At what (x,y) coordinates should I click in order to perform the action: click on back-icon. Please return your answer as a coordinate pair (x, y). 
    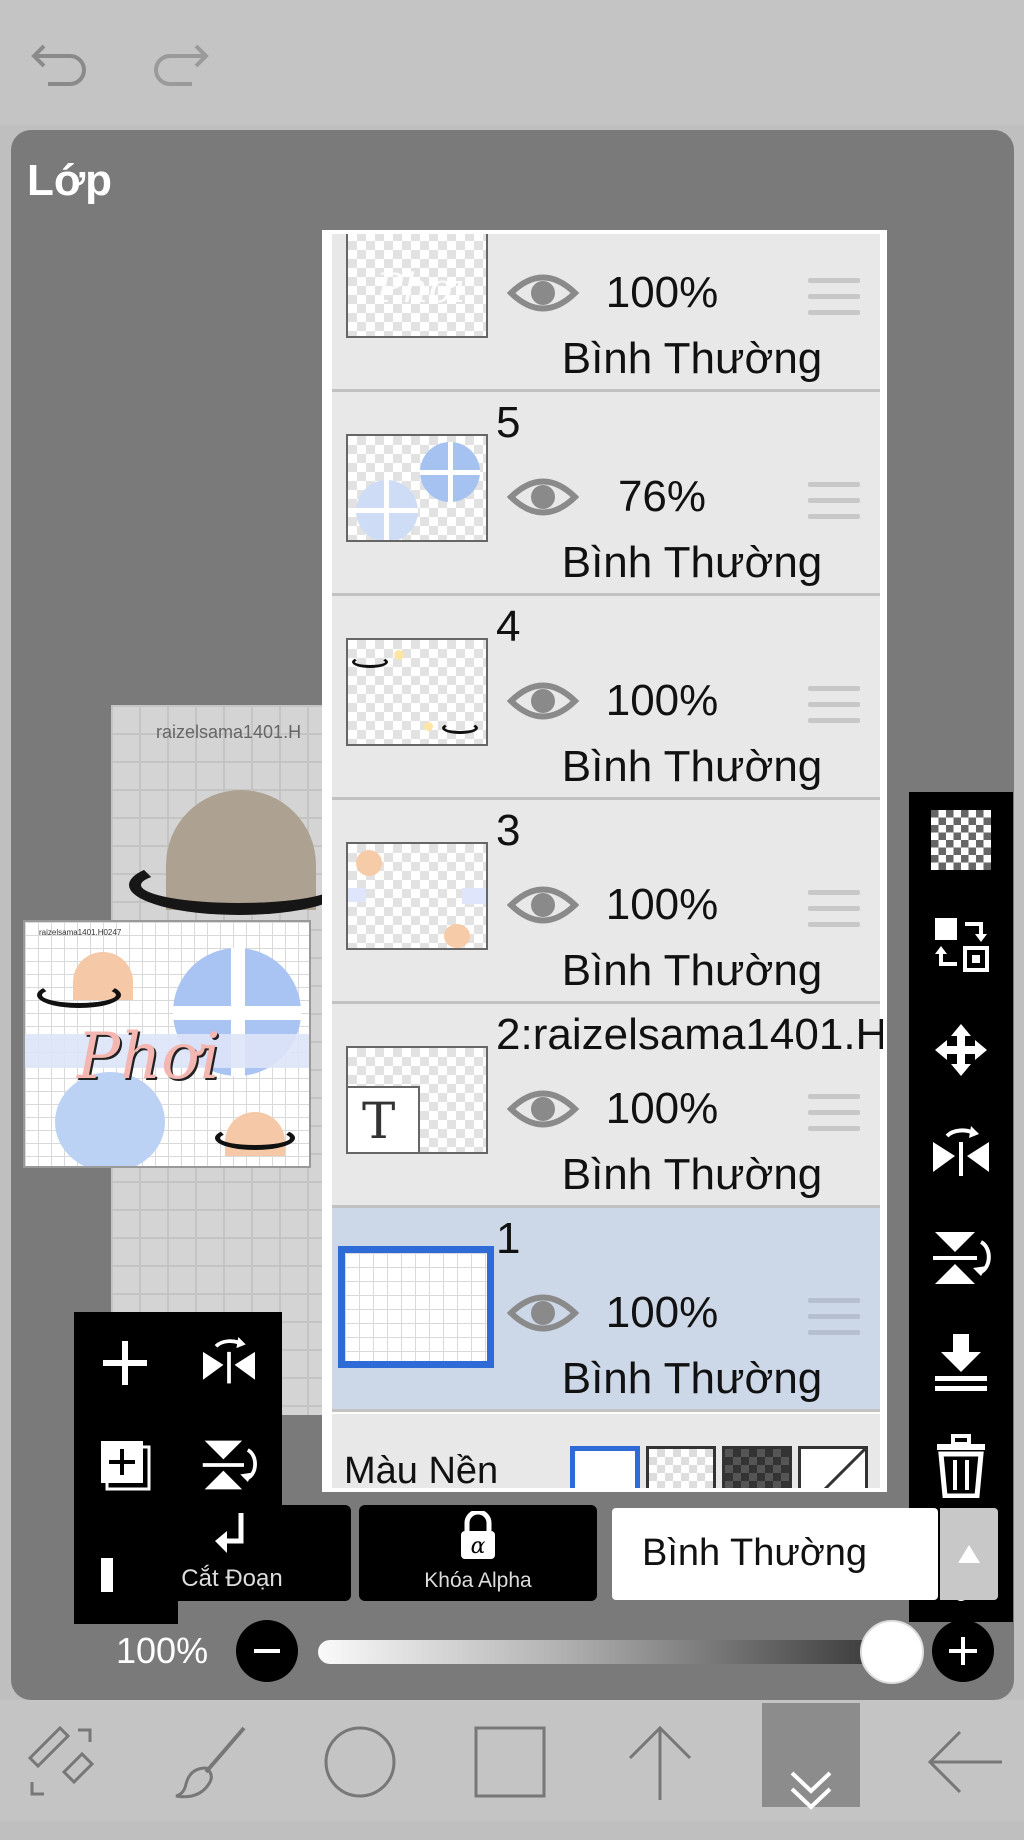
    Looking at the image, I should click on (964, 1762).